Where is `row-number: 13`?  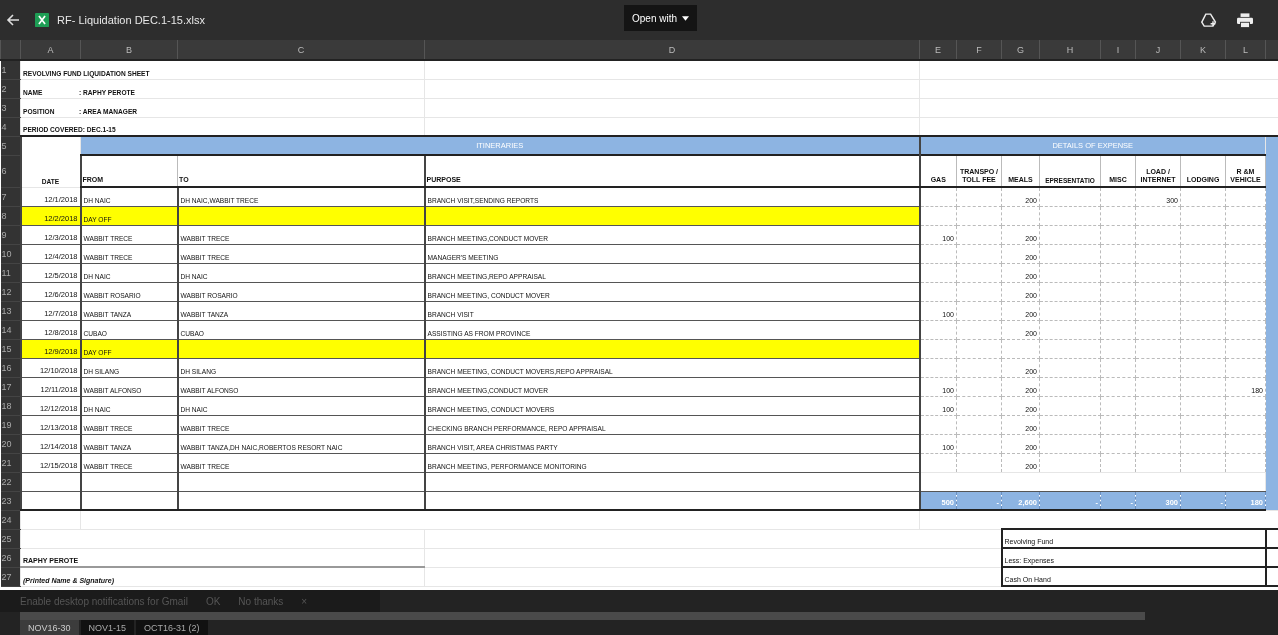 row-number: 13 is located at coordinates (10, 310).